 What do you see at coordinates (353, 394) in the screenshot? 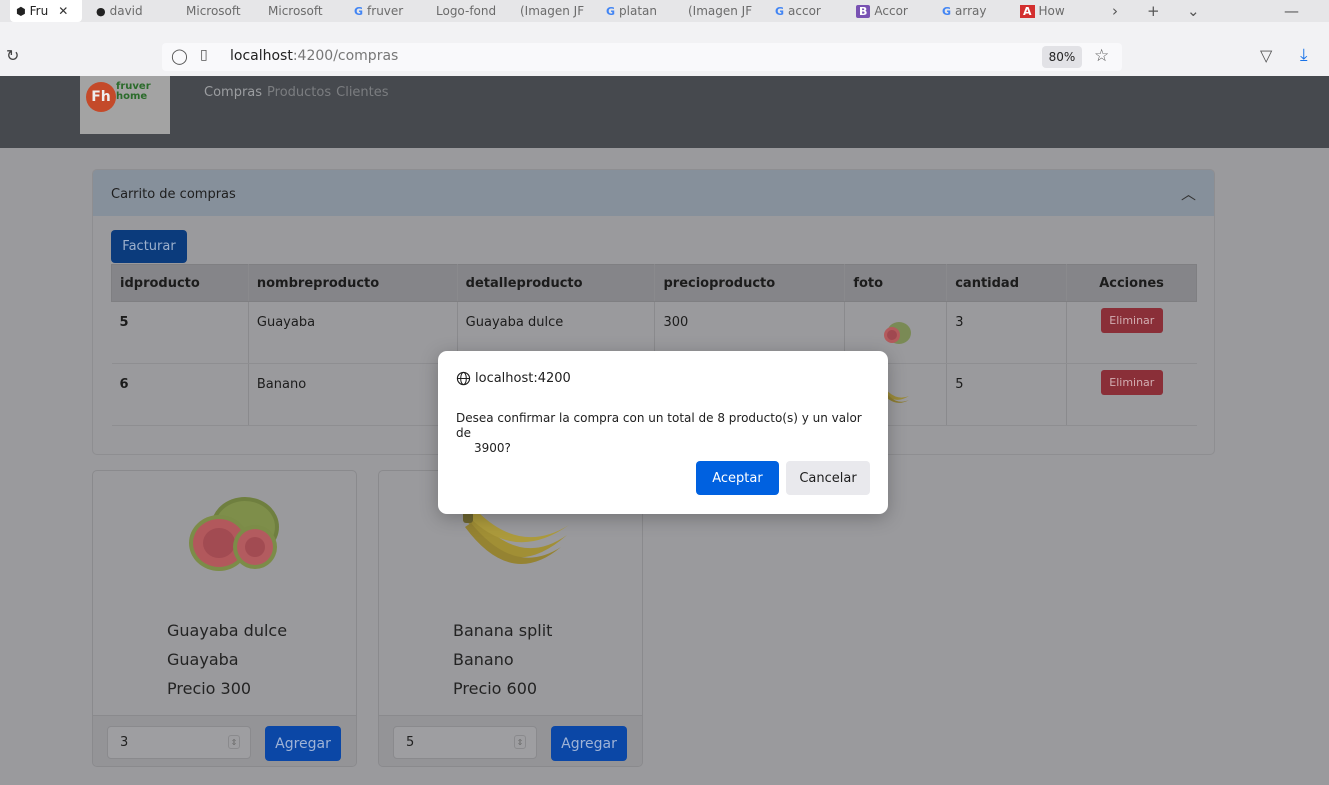
I see `cell-nombreproducto: Banano` at bounding box center [353, 394].